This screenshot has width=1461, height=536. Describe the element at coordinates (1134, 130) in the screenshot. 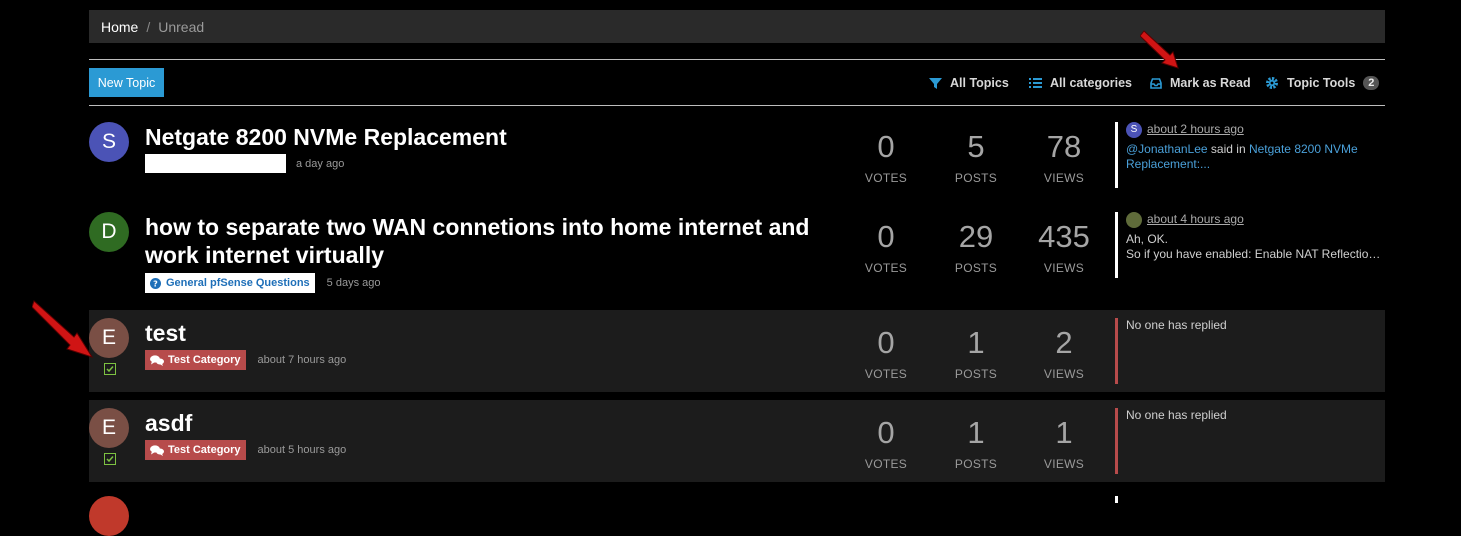

I see `teaser-avatar: S` at that location.